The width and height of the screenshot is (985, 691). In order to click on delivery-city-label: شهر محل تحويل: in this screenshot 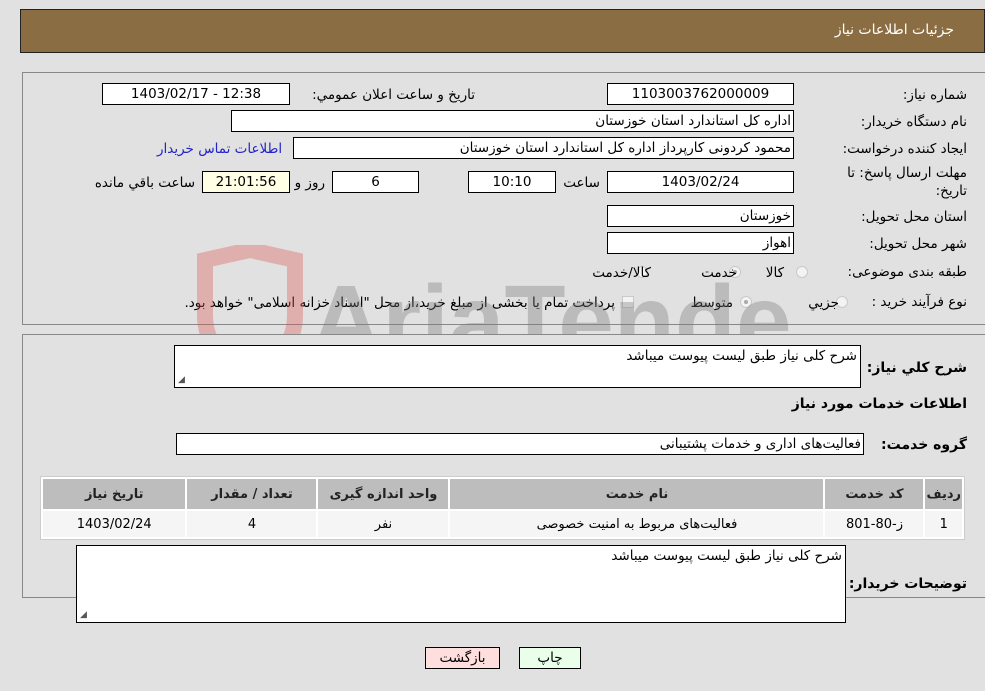, I will do `click(918, 244)`.